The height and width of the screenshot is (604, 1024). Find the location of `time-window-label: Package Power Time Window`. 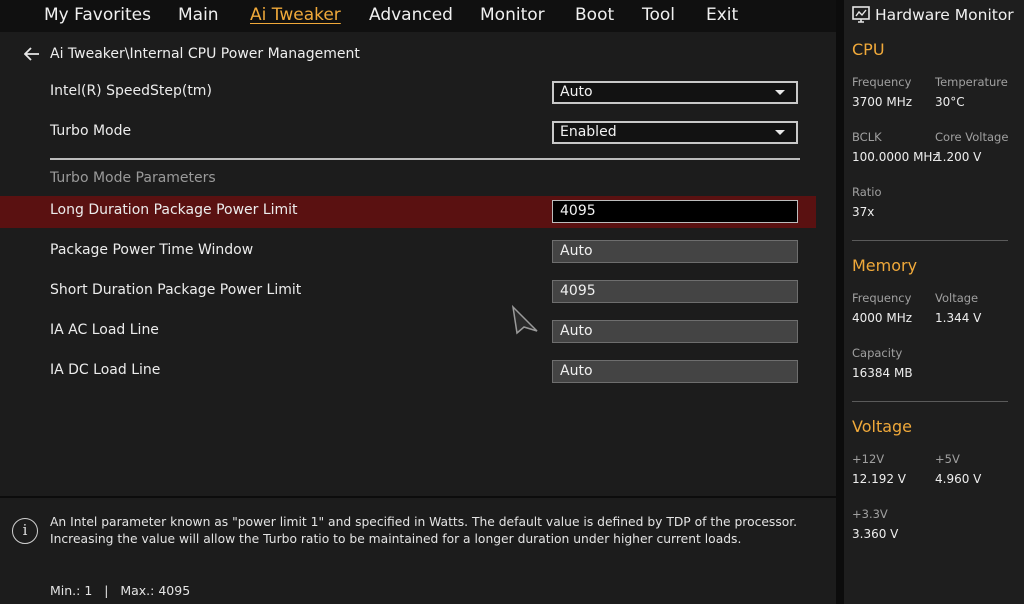

time-window-label: Package Power Time Window is located at coordinates (152, 250).